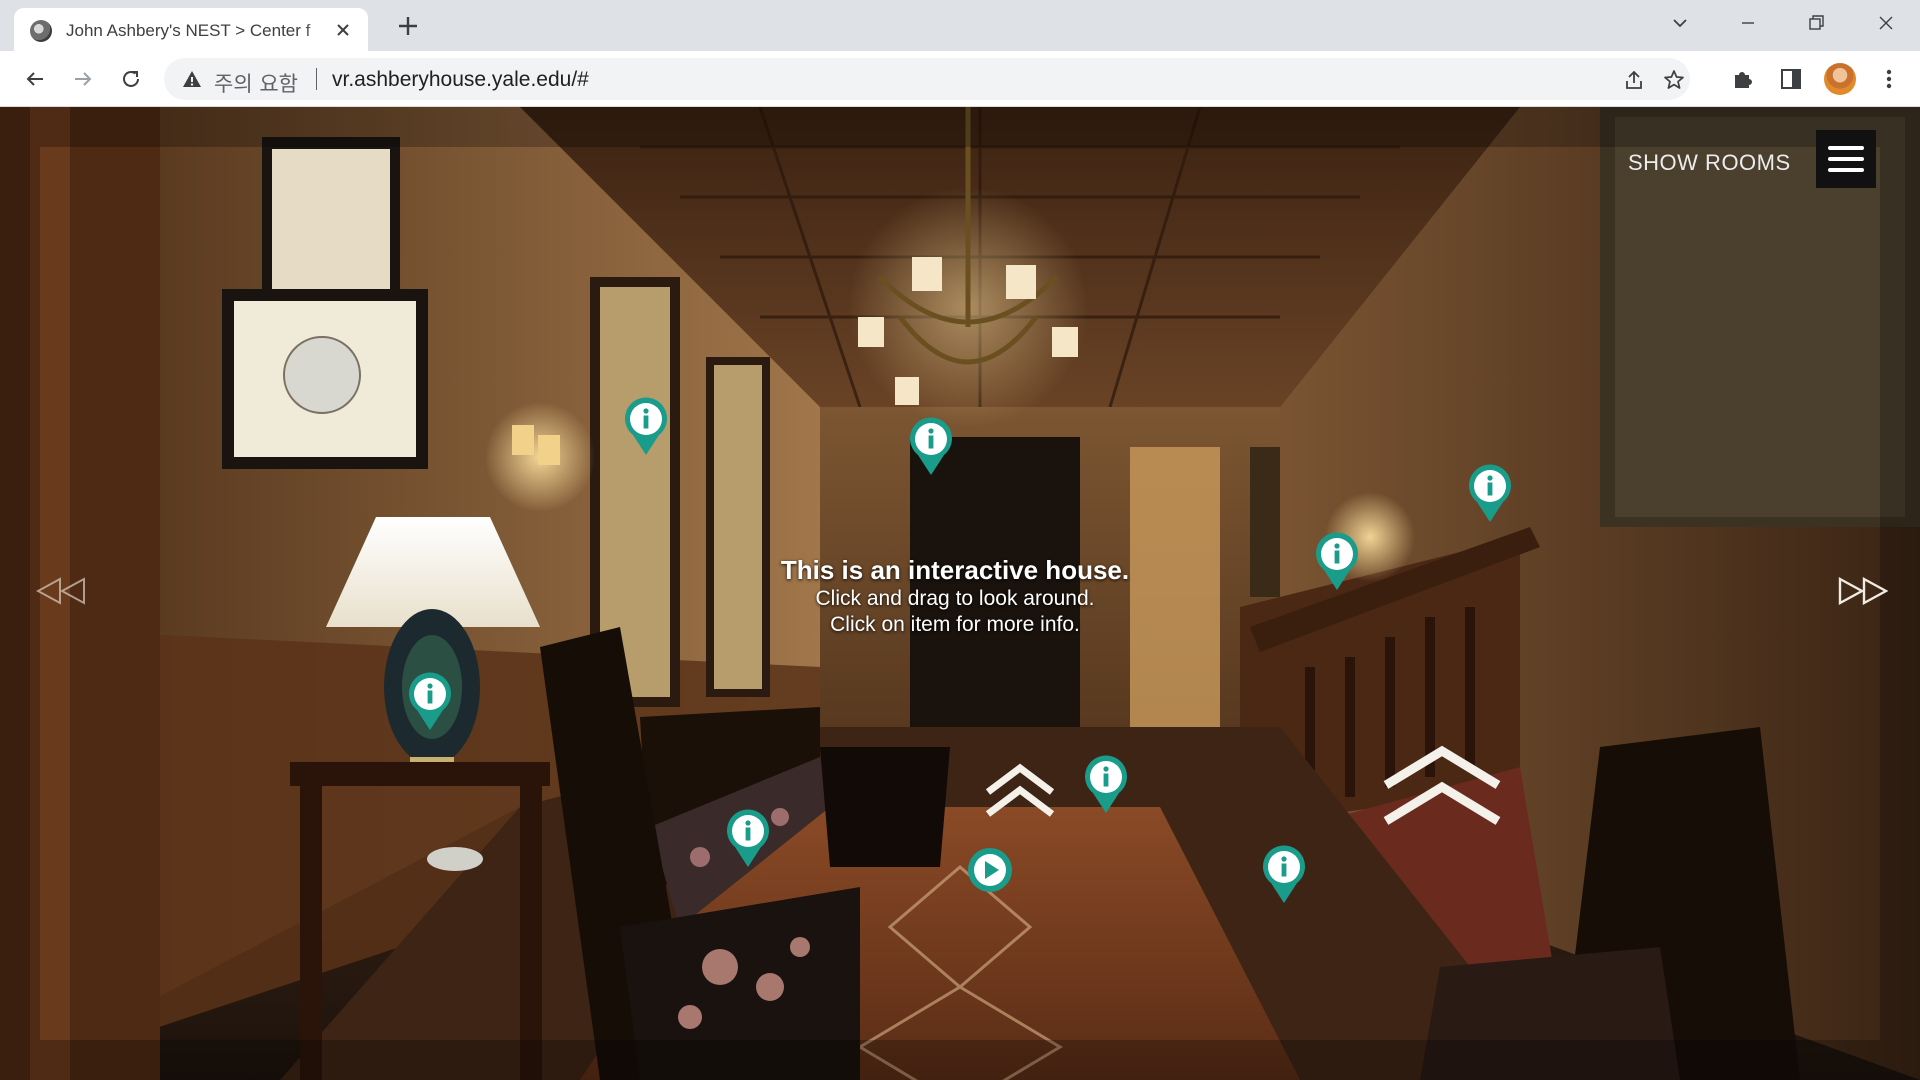 This screenshot has height=1080, width=1920. I want to click on new-tab-icon, so click(408, 26).